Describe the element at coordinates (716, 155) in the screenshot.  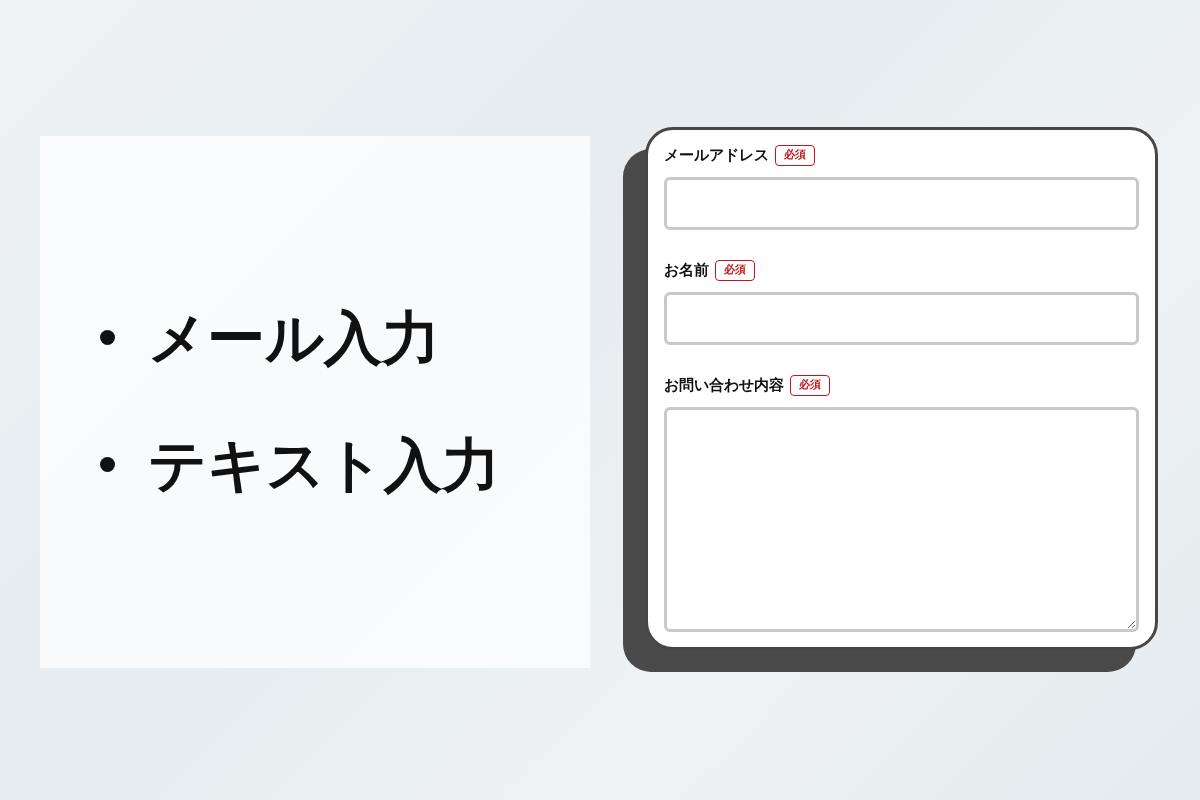
I see `field-label: メールアドレス` at that location.